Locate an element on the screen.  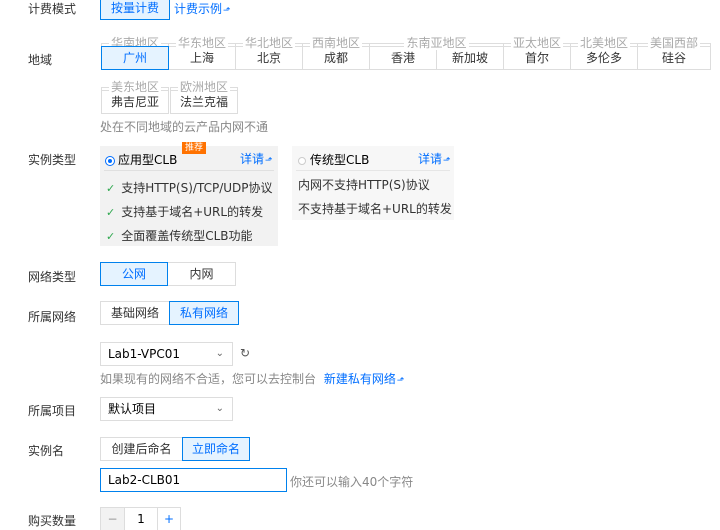
region-group-label: 华北地区 is located at coordinates (268, 43).